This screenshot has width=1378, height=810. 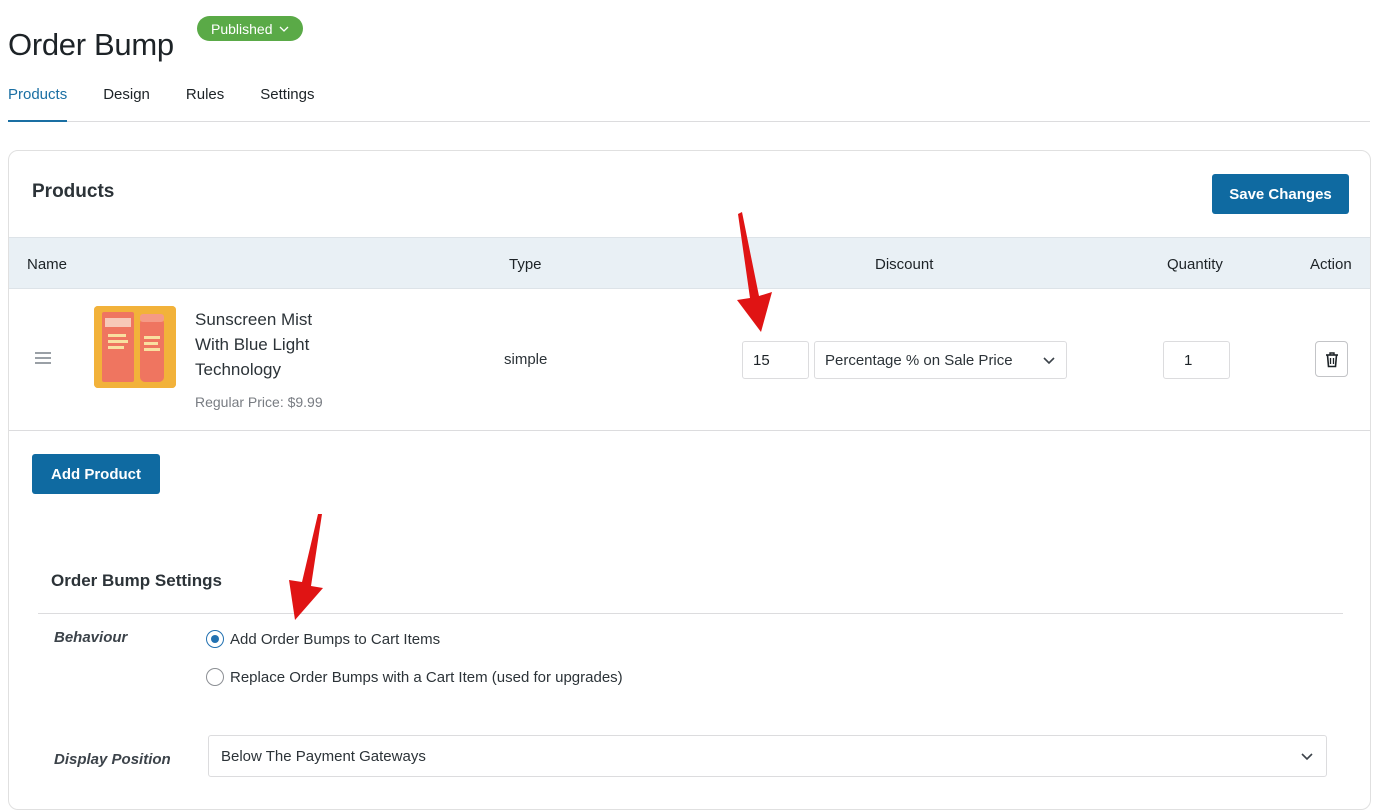 I want to click on add-product-button: Add Product, so click(x=96, y=474).